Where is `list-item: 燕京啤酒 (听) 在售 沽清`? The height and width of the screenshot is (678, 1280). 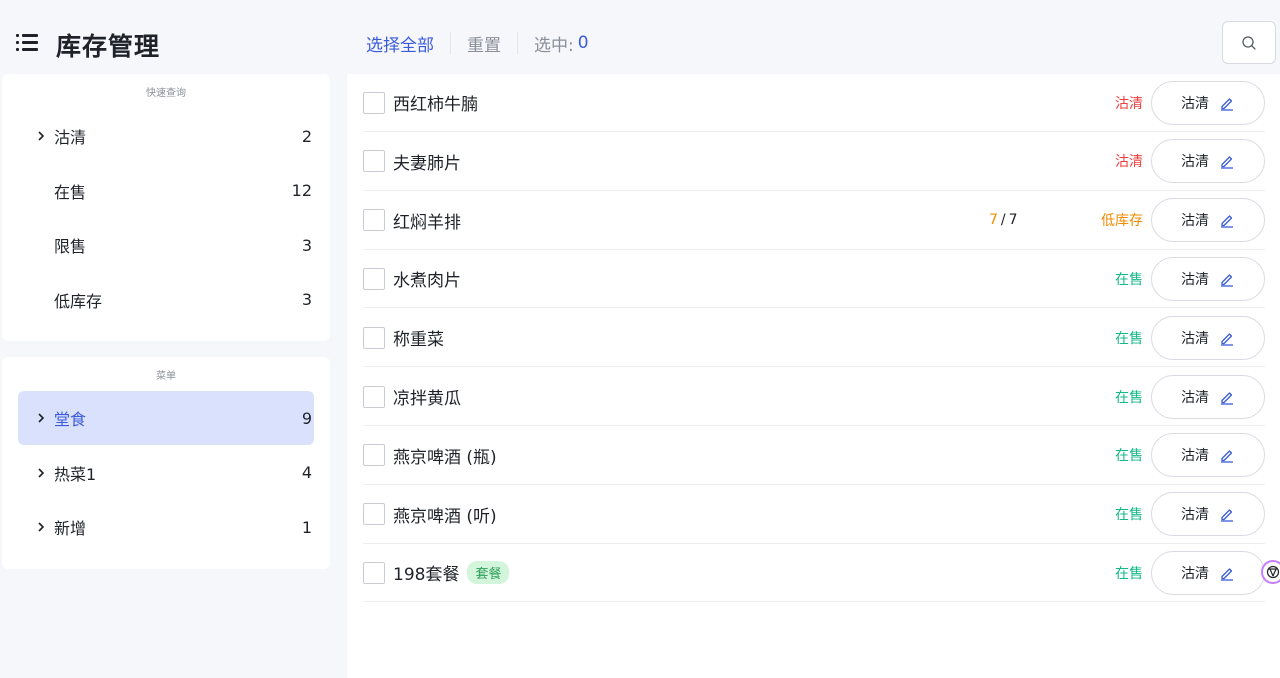 list-item: 燕京啤酒 (听) 在售 沽清 is located at coordinates (814, 515).